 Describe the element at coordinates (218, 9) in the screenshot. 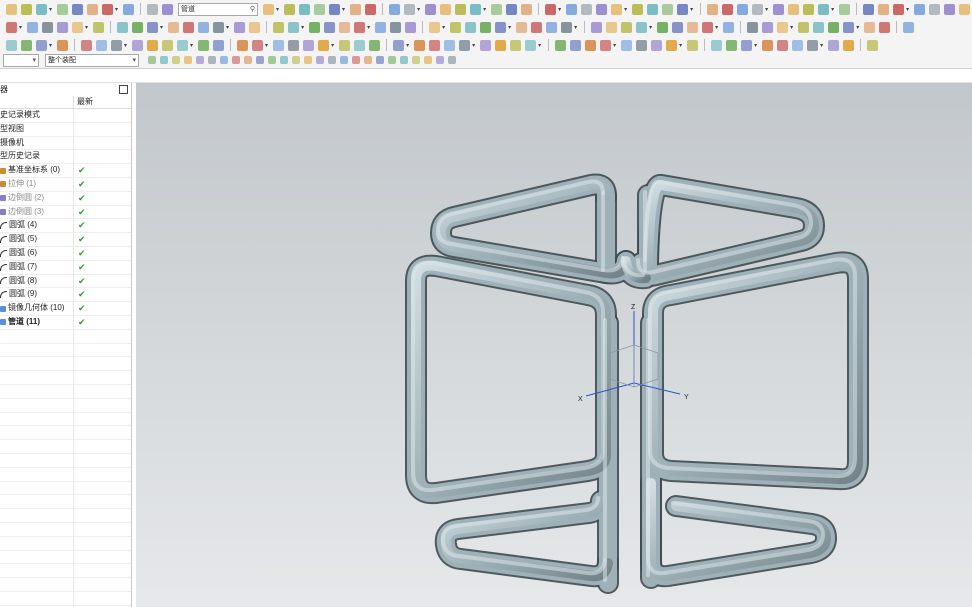

I see `search-combo: 管道 ⚲` at that location.